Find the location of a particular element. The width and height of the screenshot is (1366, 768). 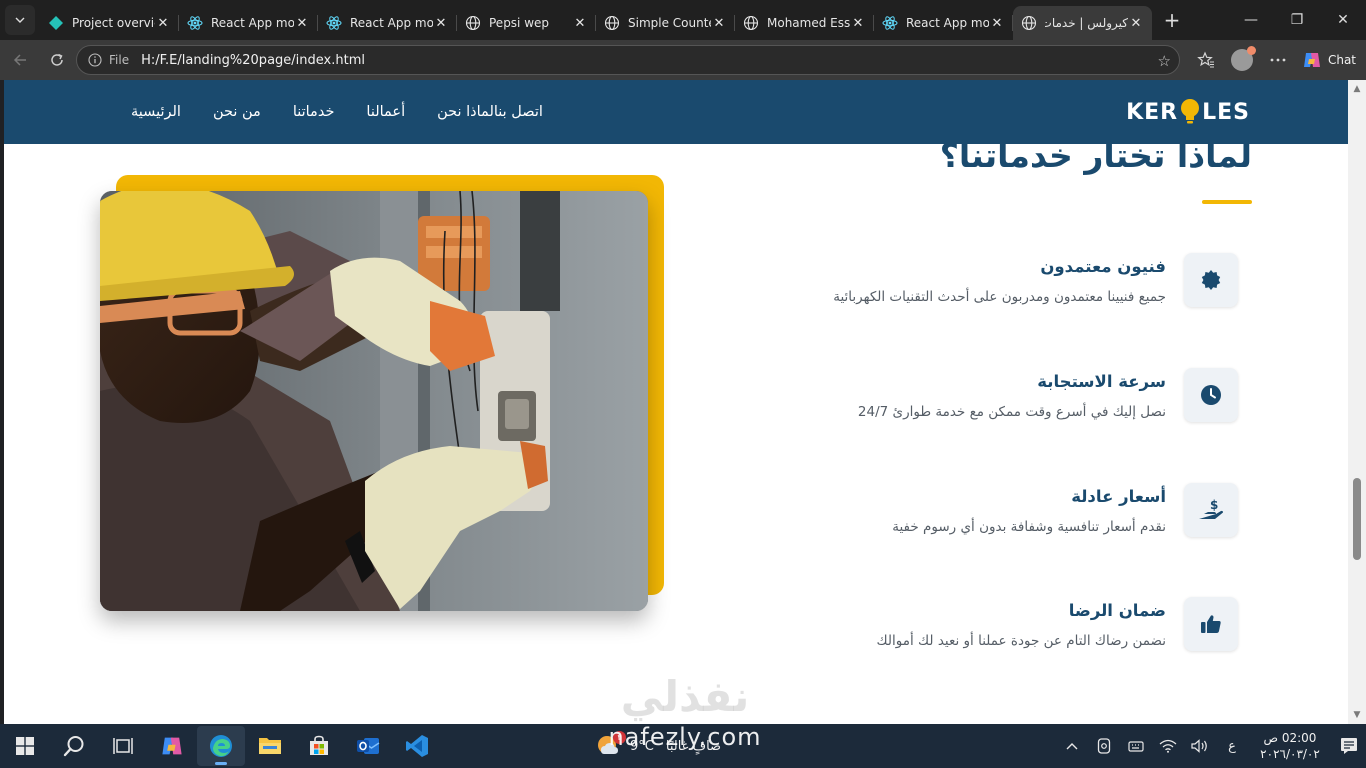

scroll-up-arrow-icon: ▲ is located at coordinates (1357, 89).